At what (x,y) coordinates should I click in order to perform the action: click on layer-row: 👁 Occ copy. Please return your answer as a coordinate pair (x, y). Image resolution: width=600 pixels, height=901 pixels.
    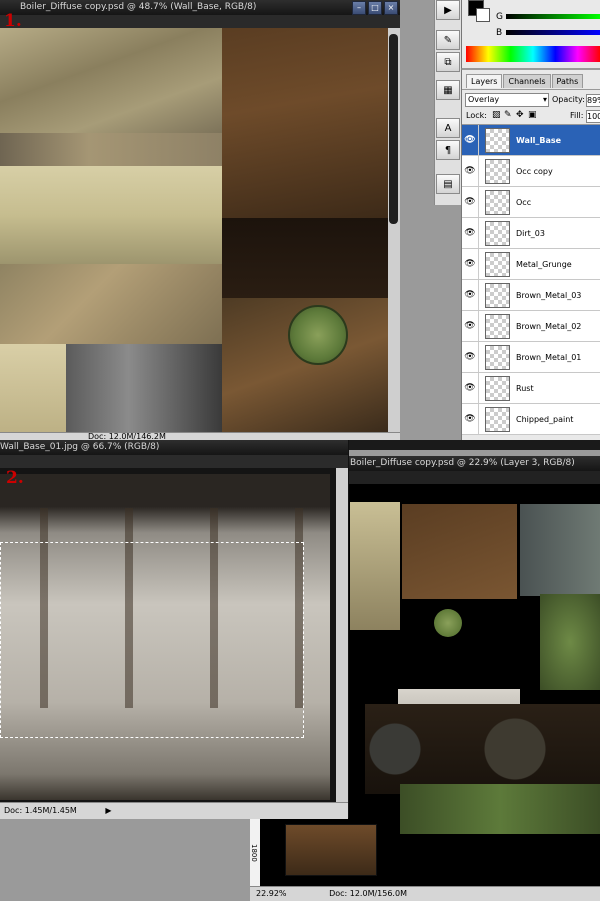
    Looking at the image, I should click on (531, 171).